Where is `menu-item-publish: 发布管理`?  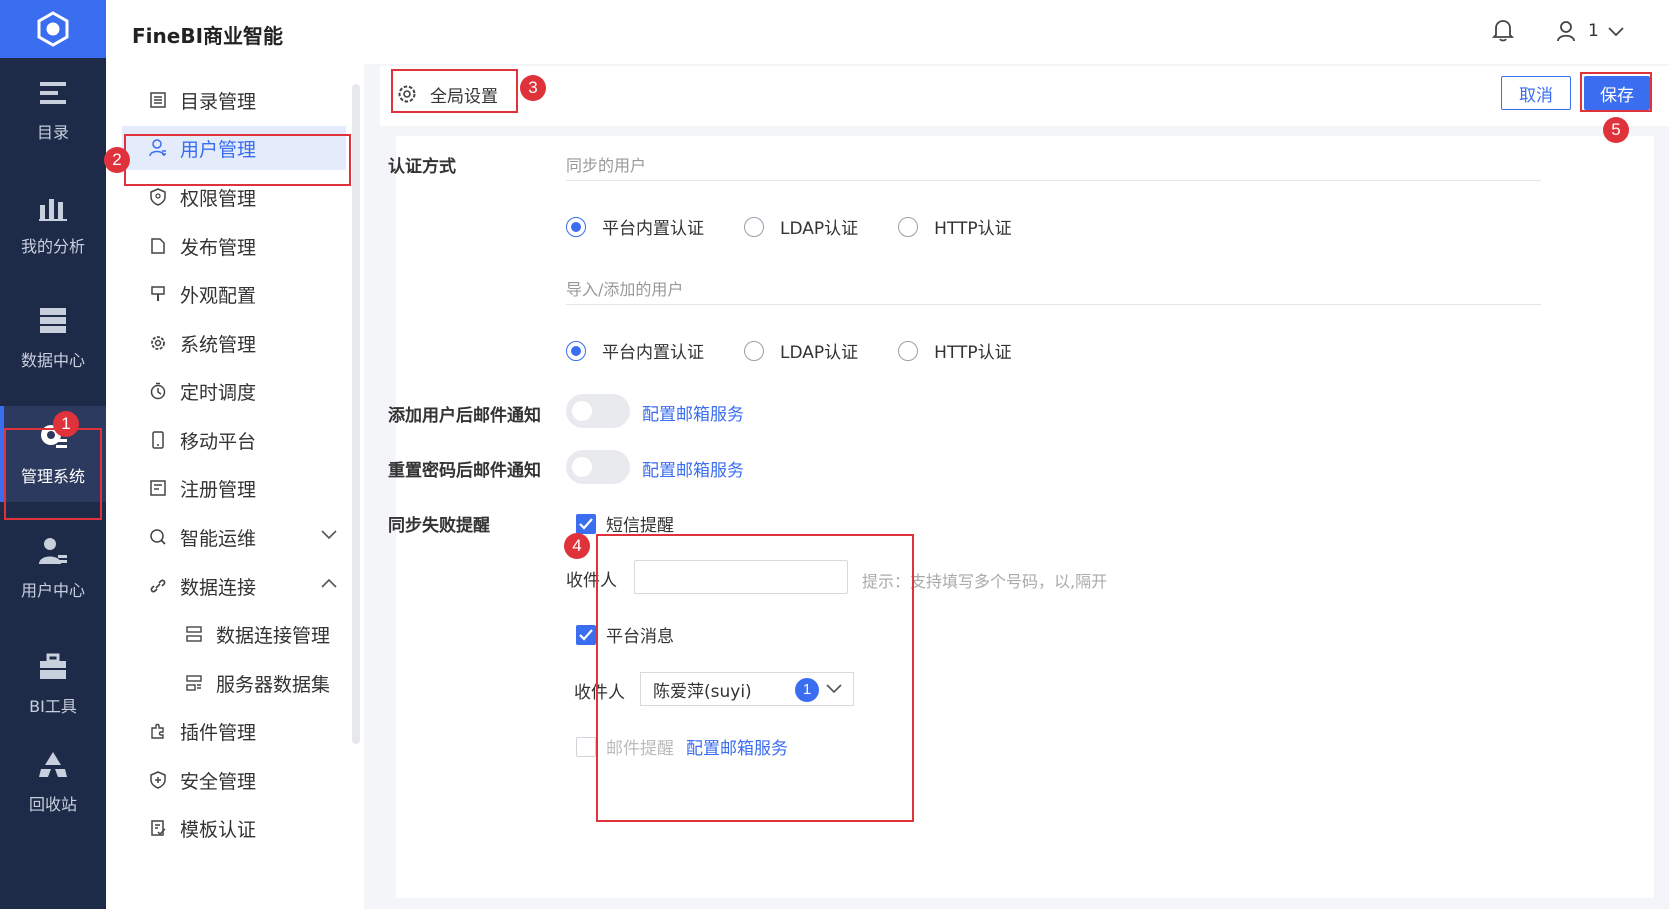
menu-item-publish: 发布管理 is located at coordinates (234, 246).